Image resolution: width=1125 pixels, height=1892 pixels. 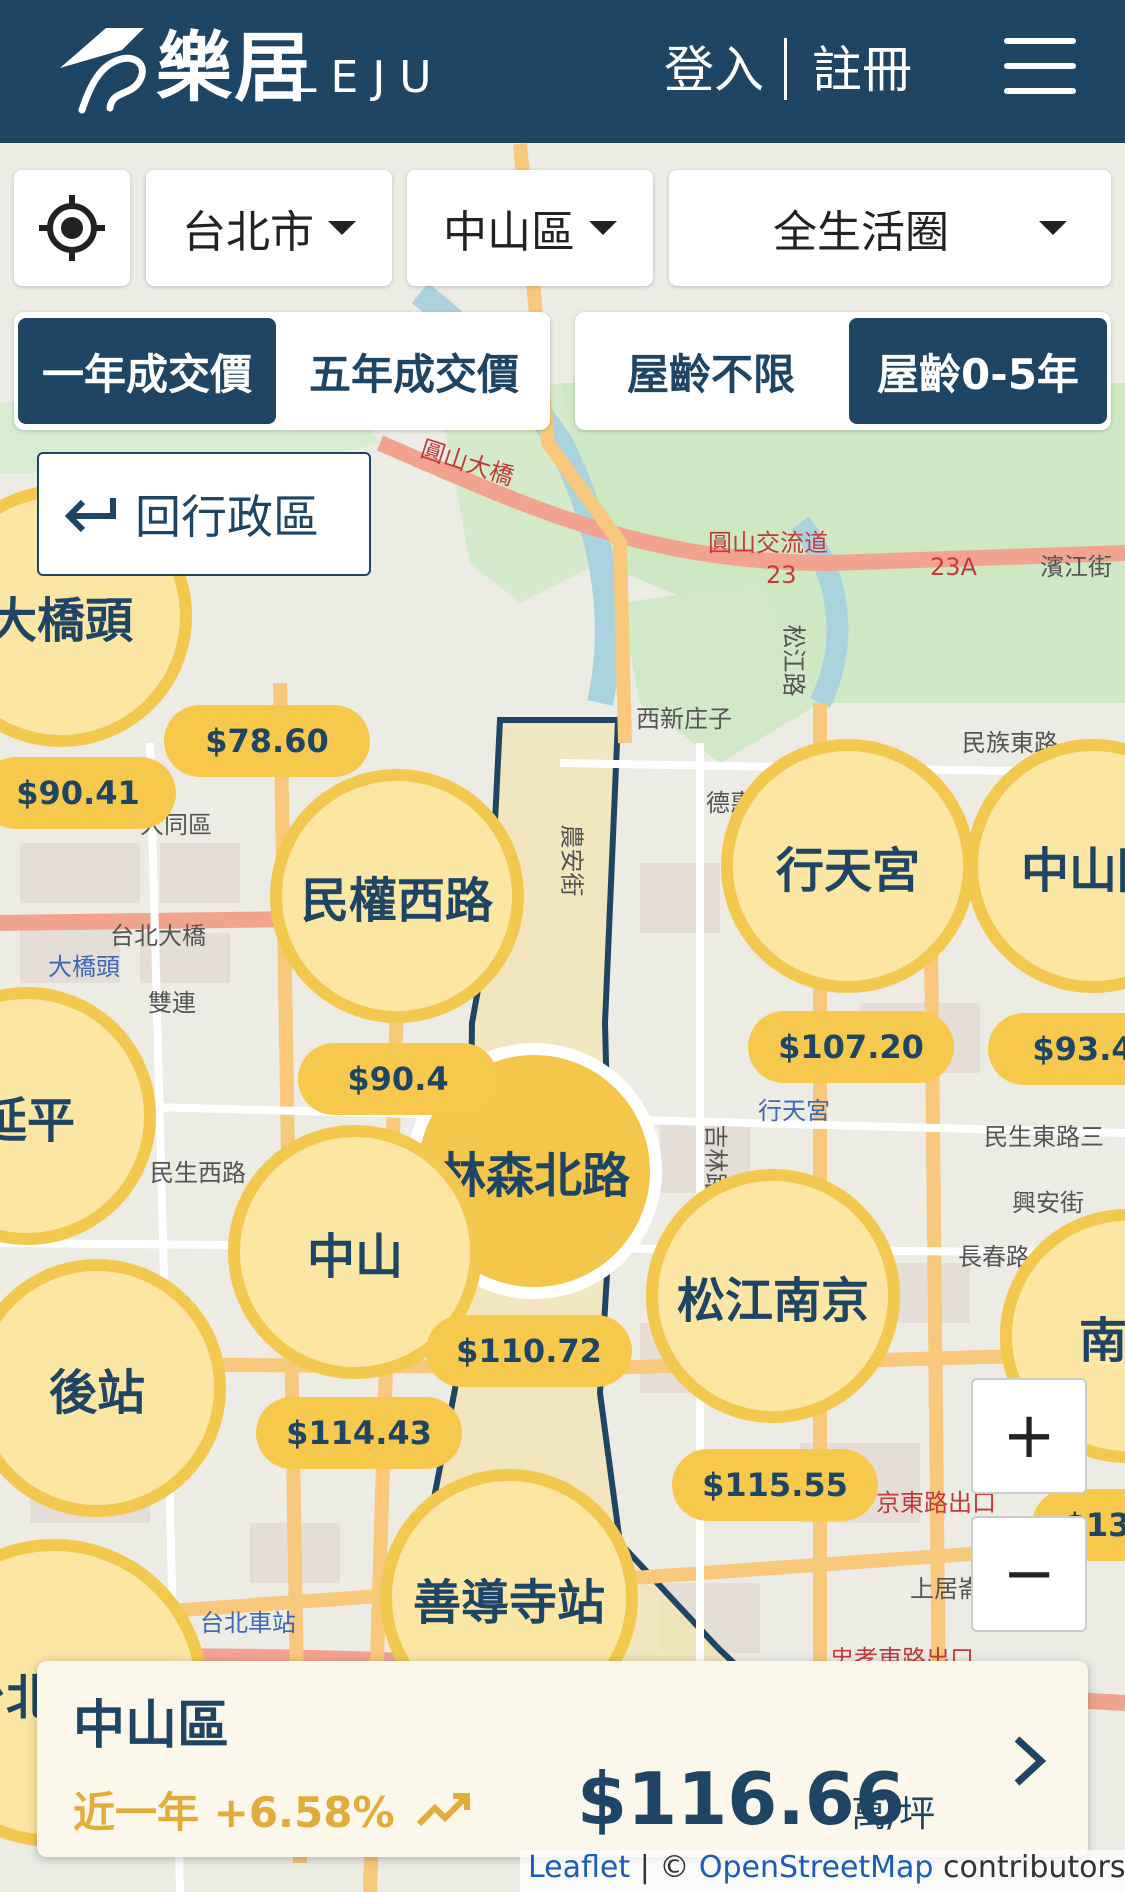 I want to click on map-label: 雙連, so click(x=172, y=1003).